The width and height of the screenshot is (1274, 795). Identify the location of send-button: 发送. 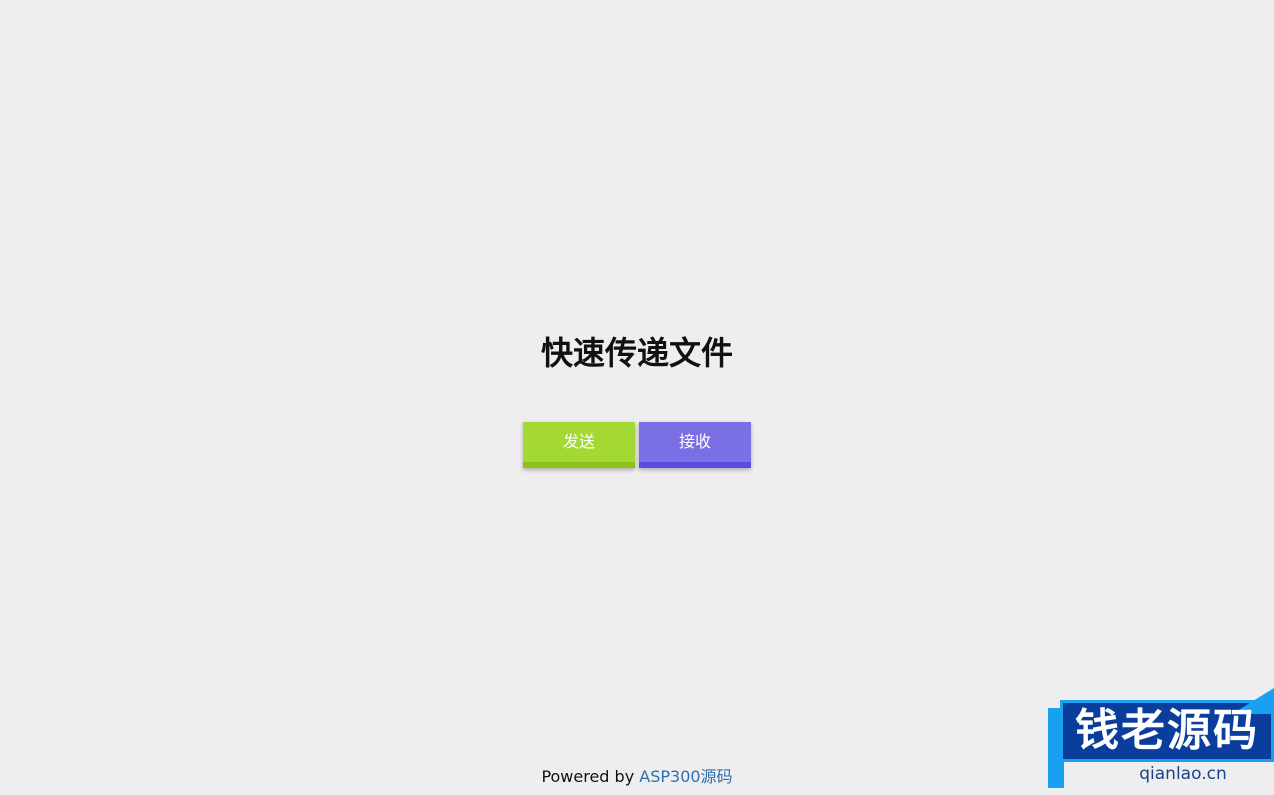
(579, 445).